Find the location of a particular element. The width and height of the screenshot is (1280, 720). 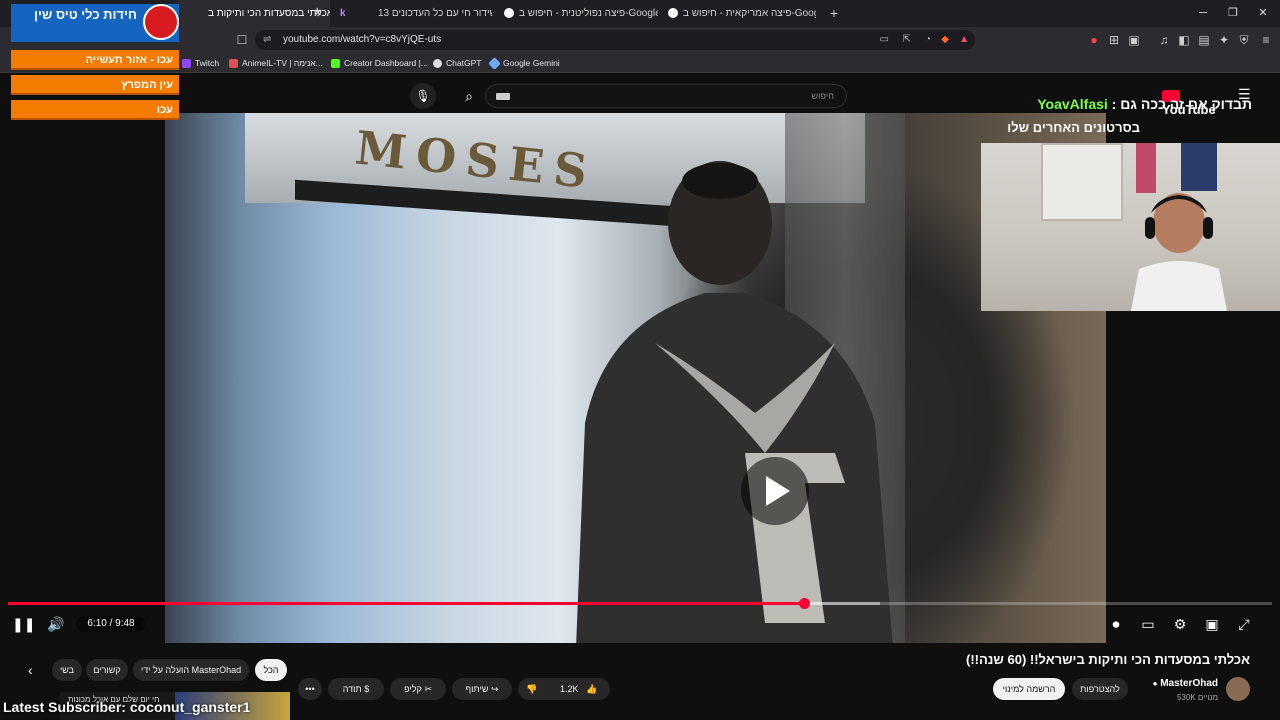

brave-rewards-icon: ▲ is located at coordinates (964, 40).